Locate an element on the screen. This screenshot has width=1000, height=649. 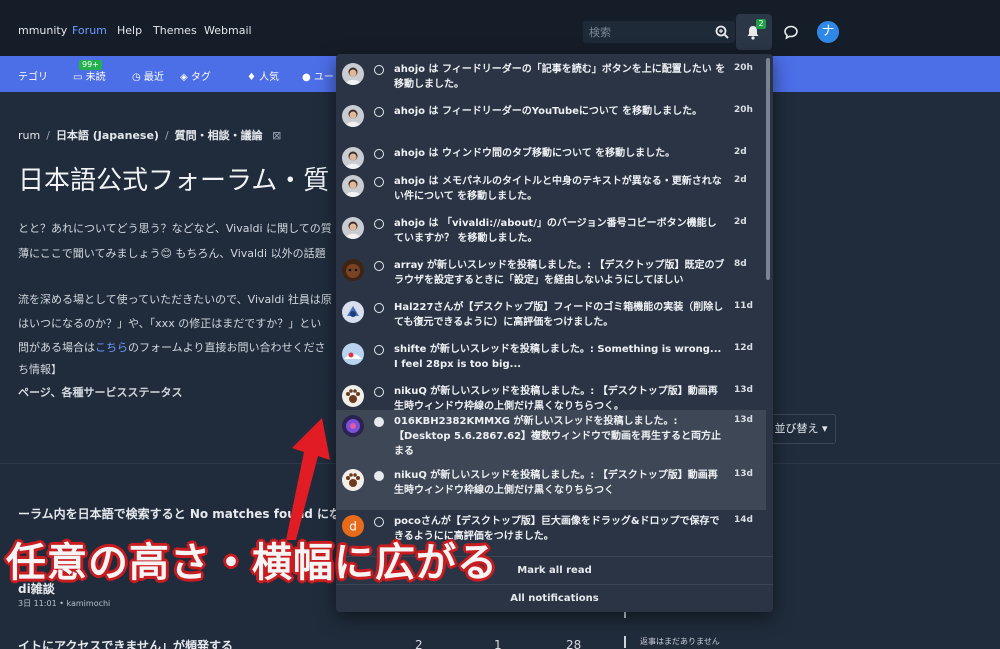
breadcrumb-japanese: 日本語 (Japanese) is located at coordinates (107, 135).